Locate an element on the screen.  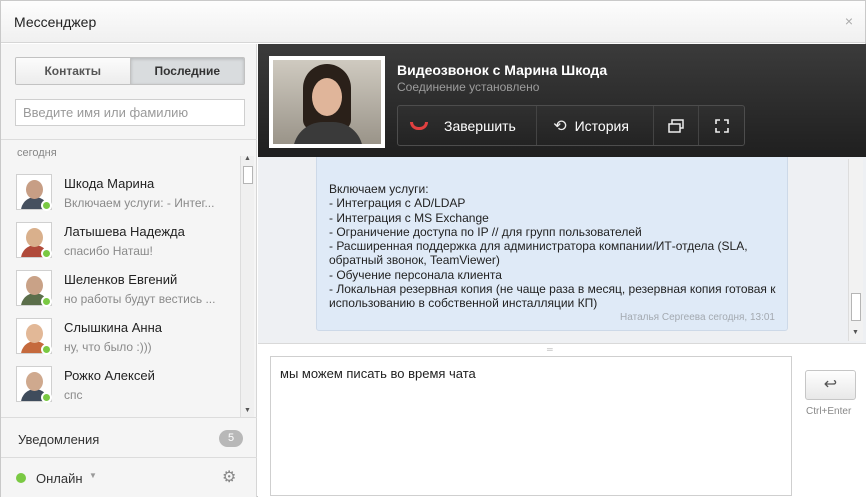
title-bar: Мессенджер × is located at coordinates (433, 22).